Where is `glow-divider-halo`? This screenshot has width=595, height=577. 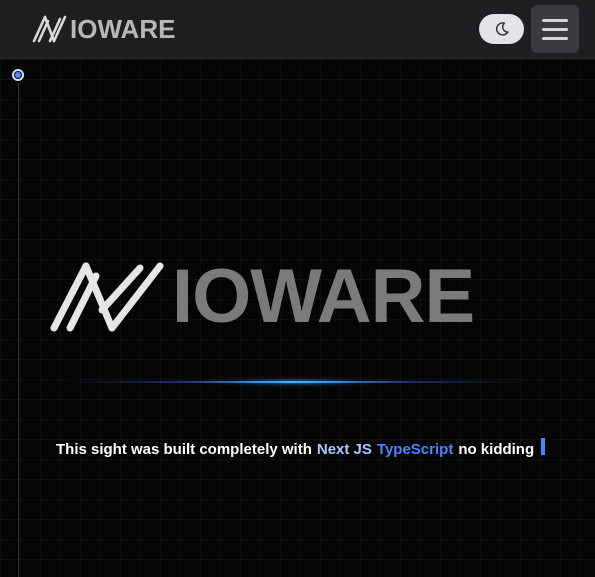 glow-divider-halo is located at coordinates (295, 382).